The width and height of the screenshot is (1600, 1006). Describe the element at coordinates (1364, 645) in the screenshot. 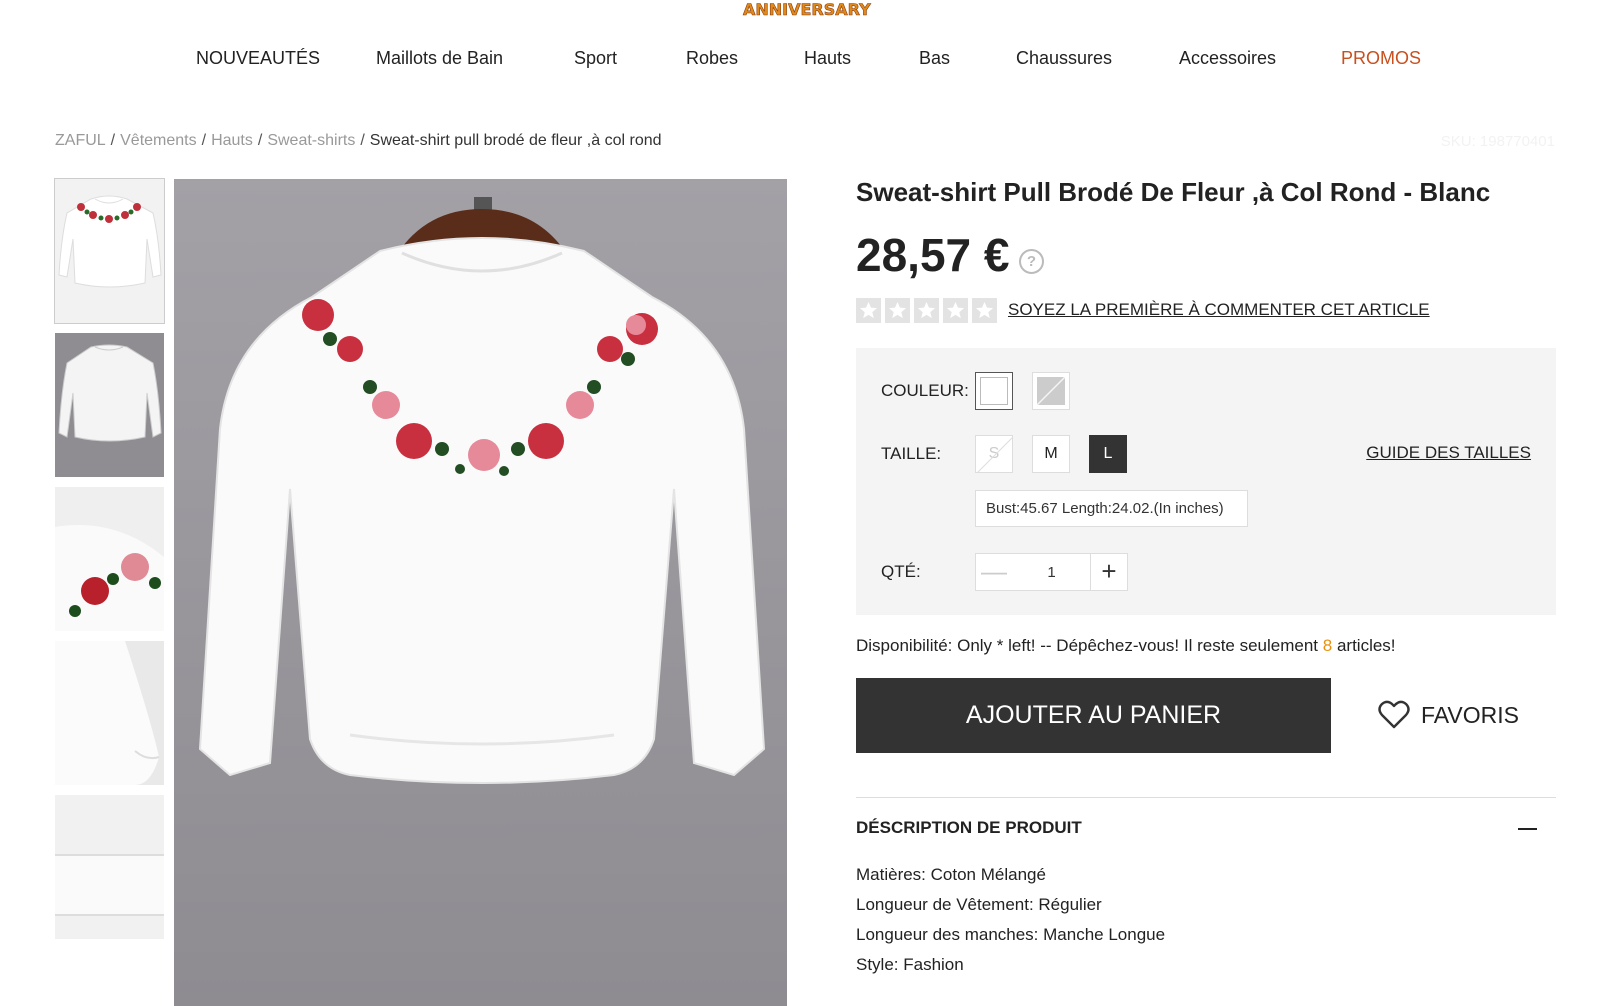

I see `availability-suffix: articles!` at that location.